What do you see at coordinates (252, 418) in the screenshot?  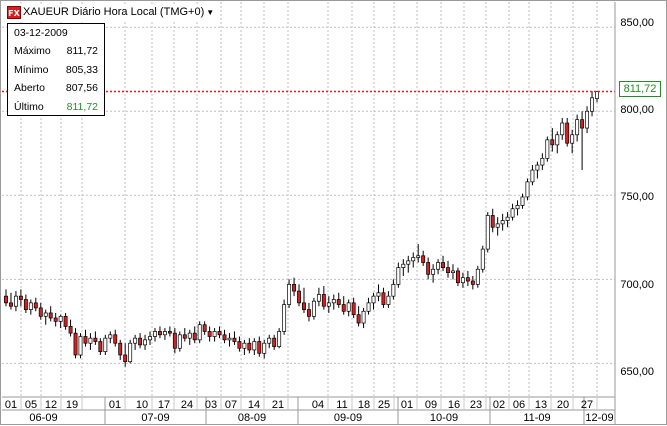 I see `month-label: 08-09` at bounding box center [252, 418].